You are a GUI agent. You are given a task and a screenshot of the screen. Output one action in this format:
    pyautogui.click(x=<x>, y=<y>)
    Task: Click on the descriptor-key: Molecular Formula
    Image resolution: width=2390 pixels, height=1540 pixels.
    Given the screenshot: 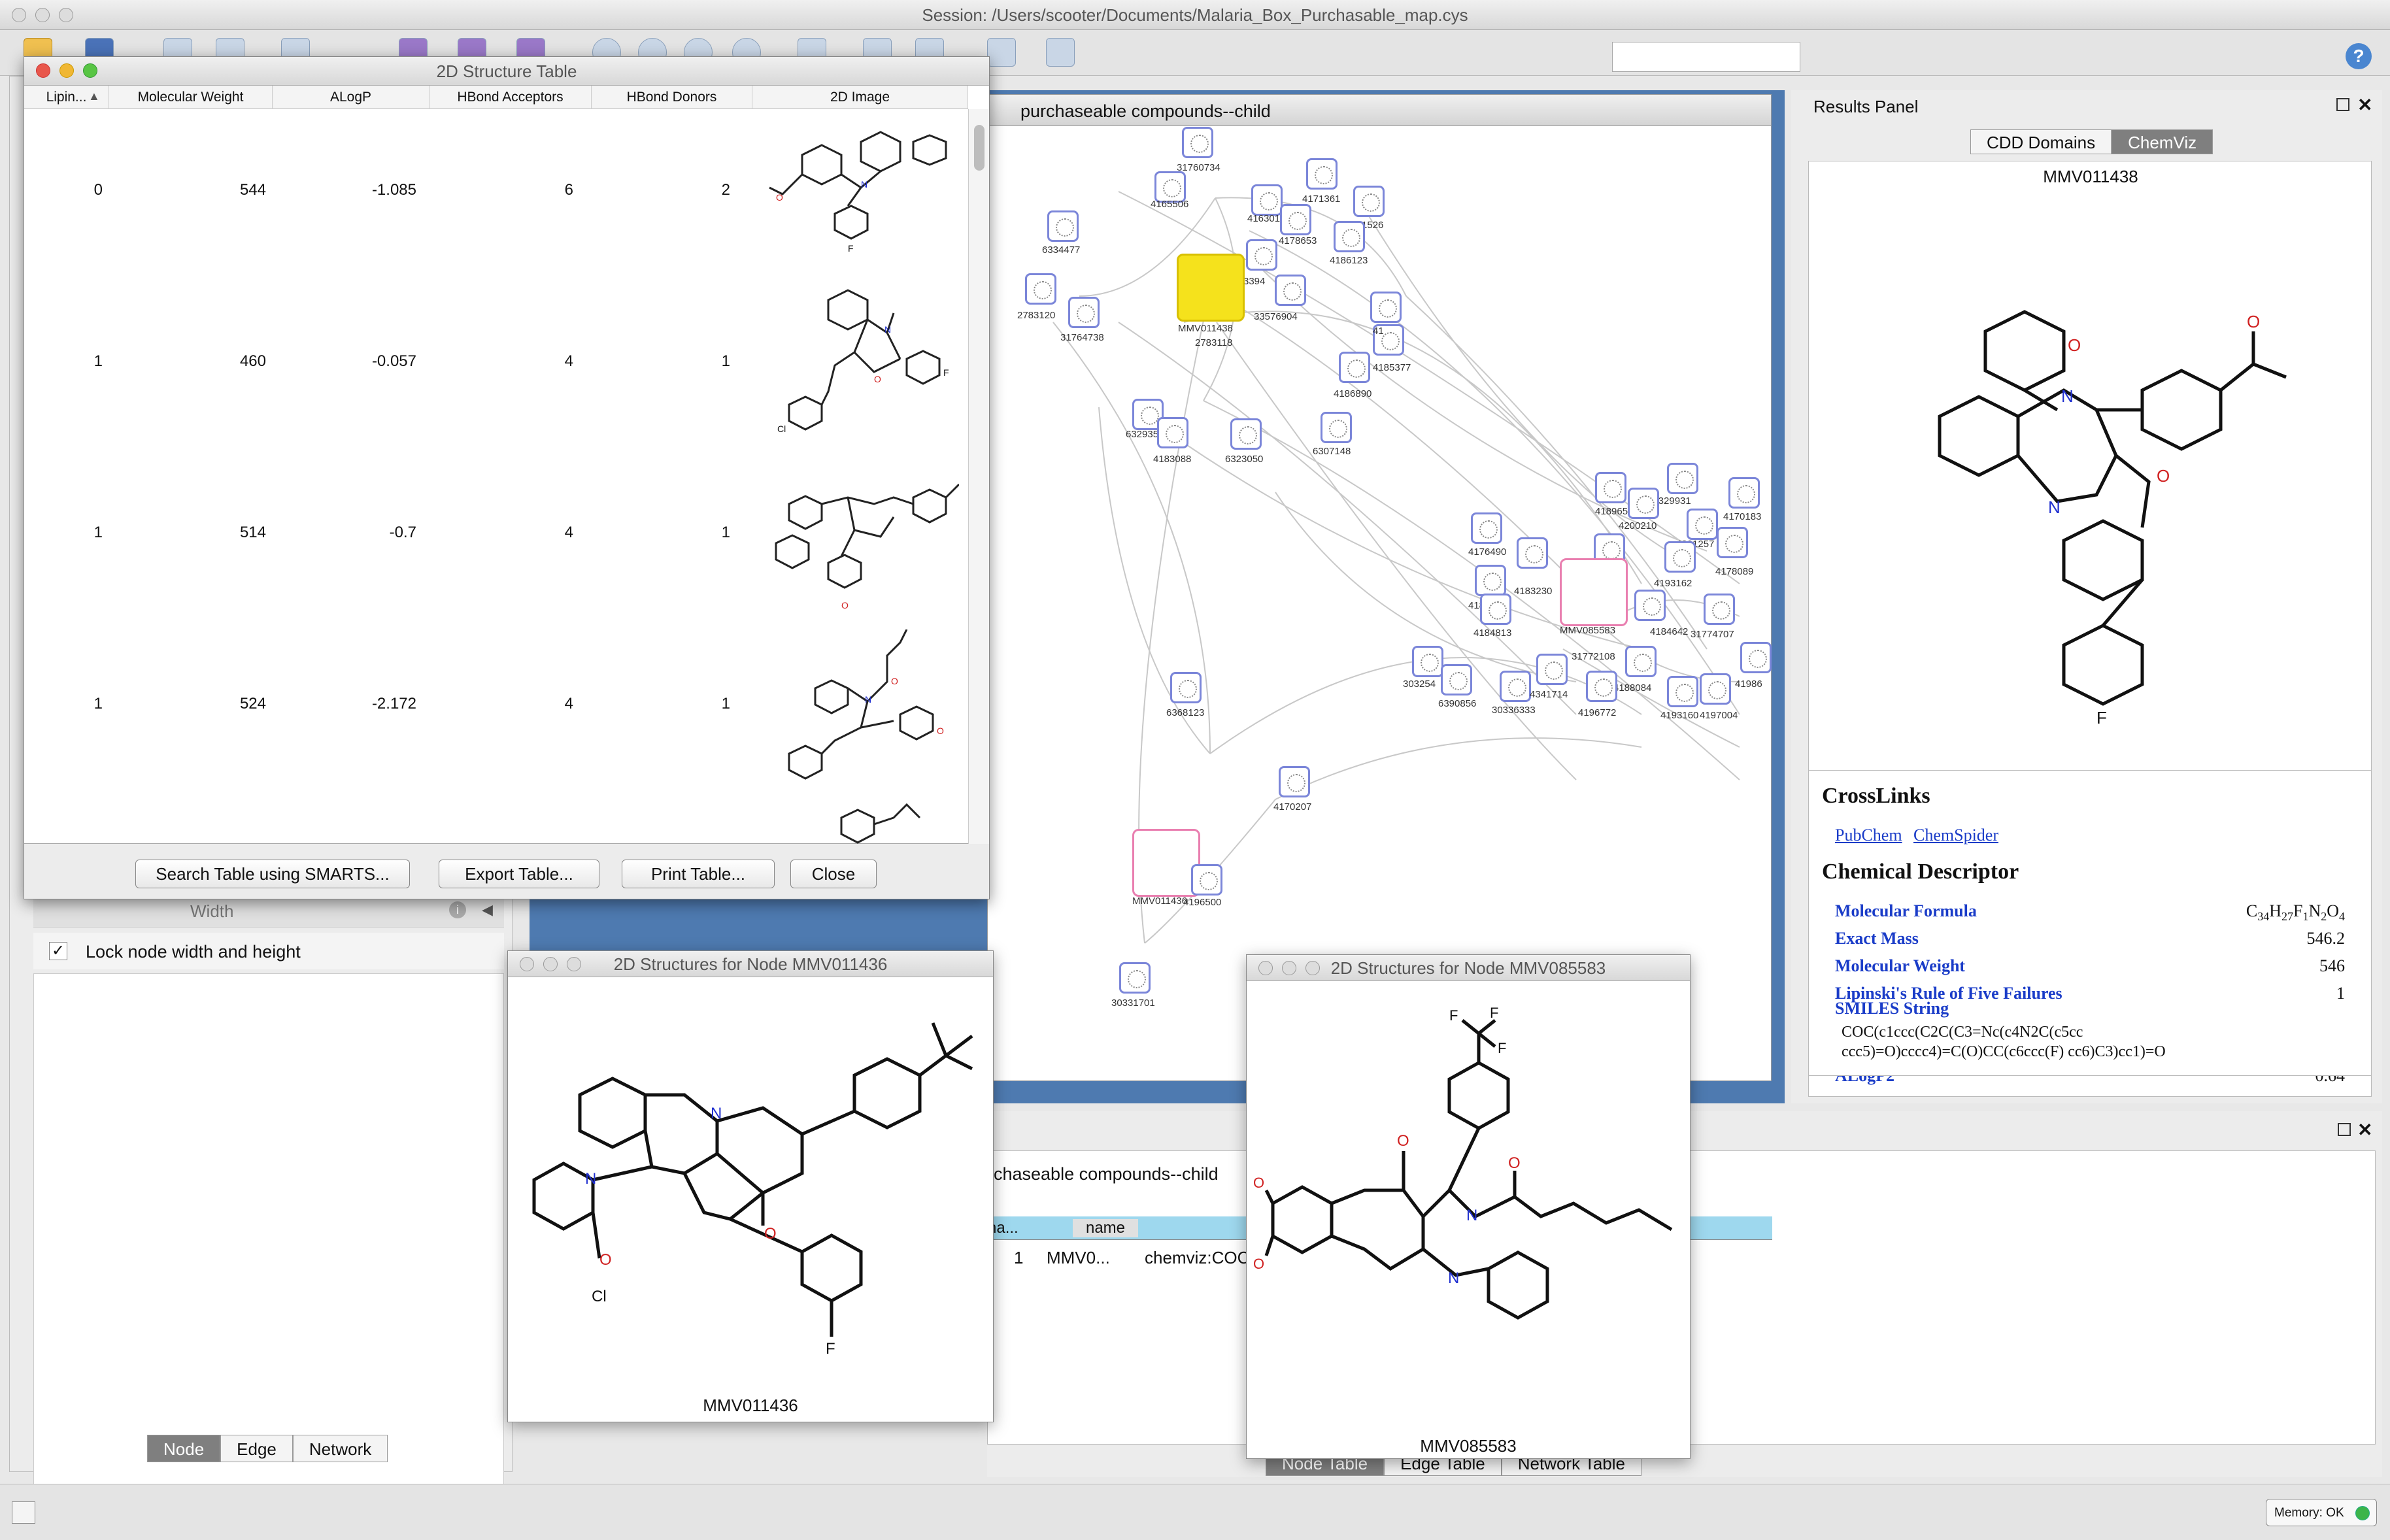 What is the action you would take?
    pyautogui.click(x=1906, y=911)
    